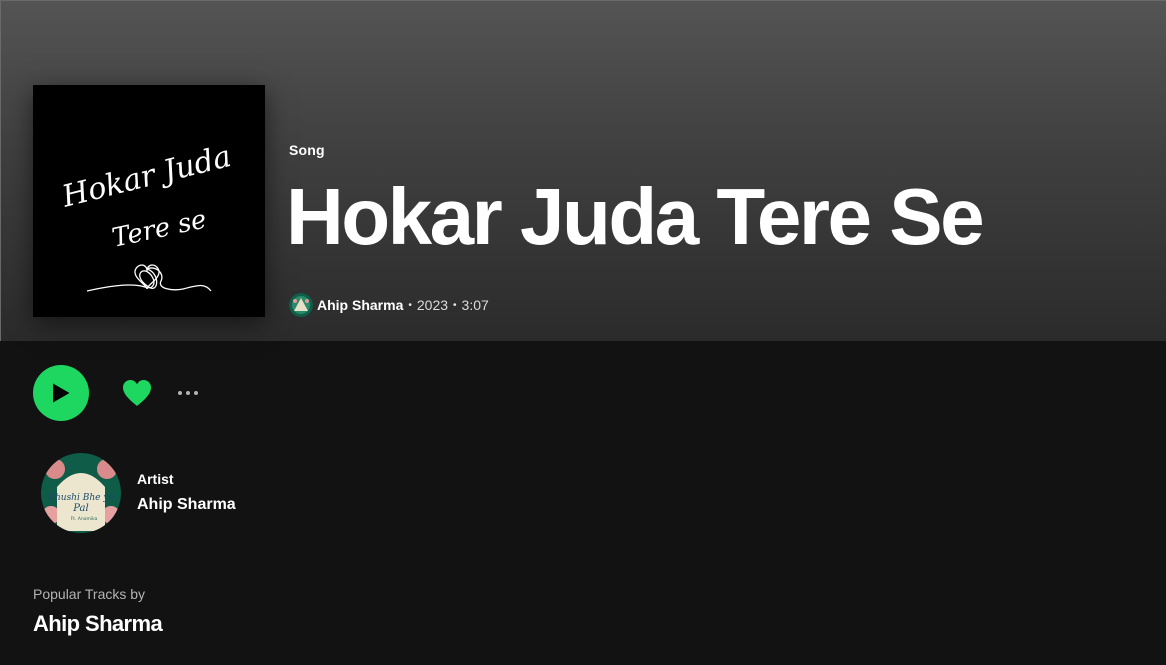  What do you see at coordinates (432, 305) in the screenshot?
I see `release-year: 2023` at bounding box center [432, 305].